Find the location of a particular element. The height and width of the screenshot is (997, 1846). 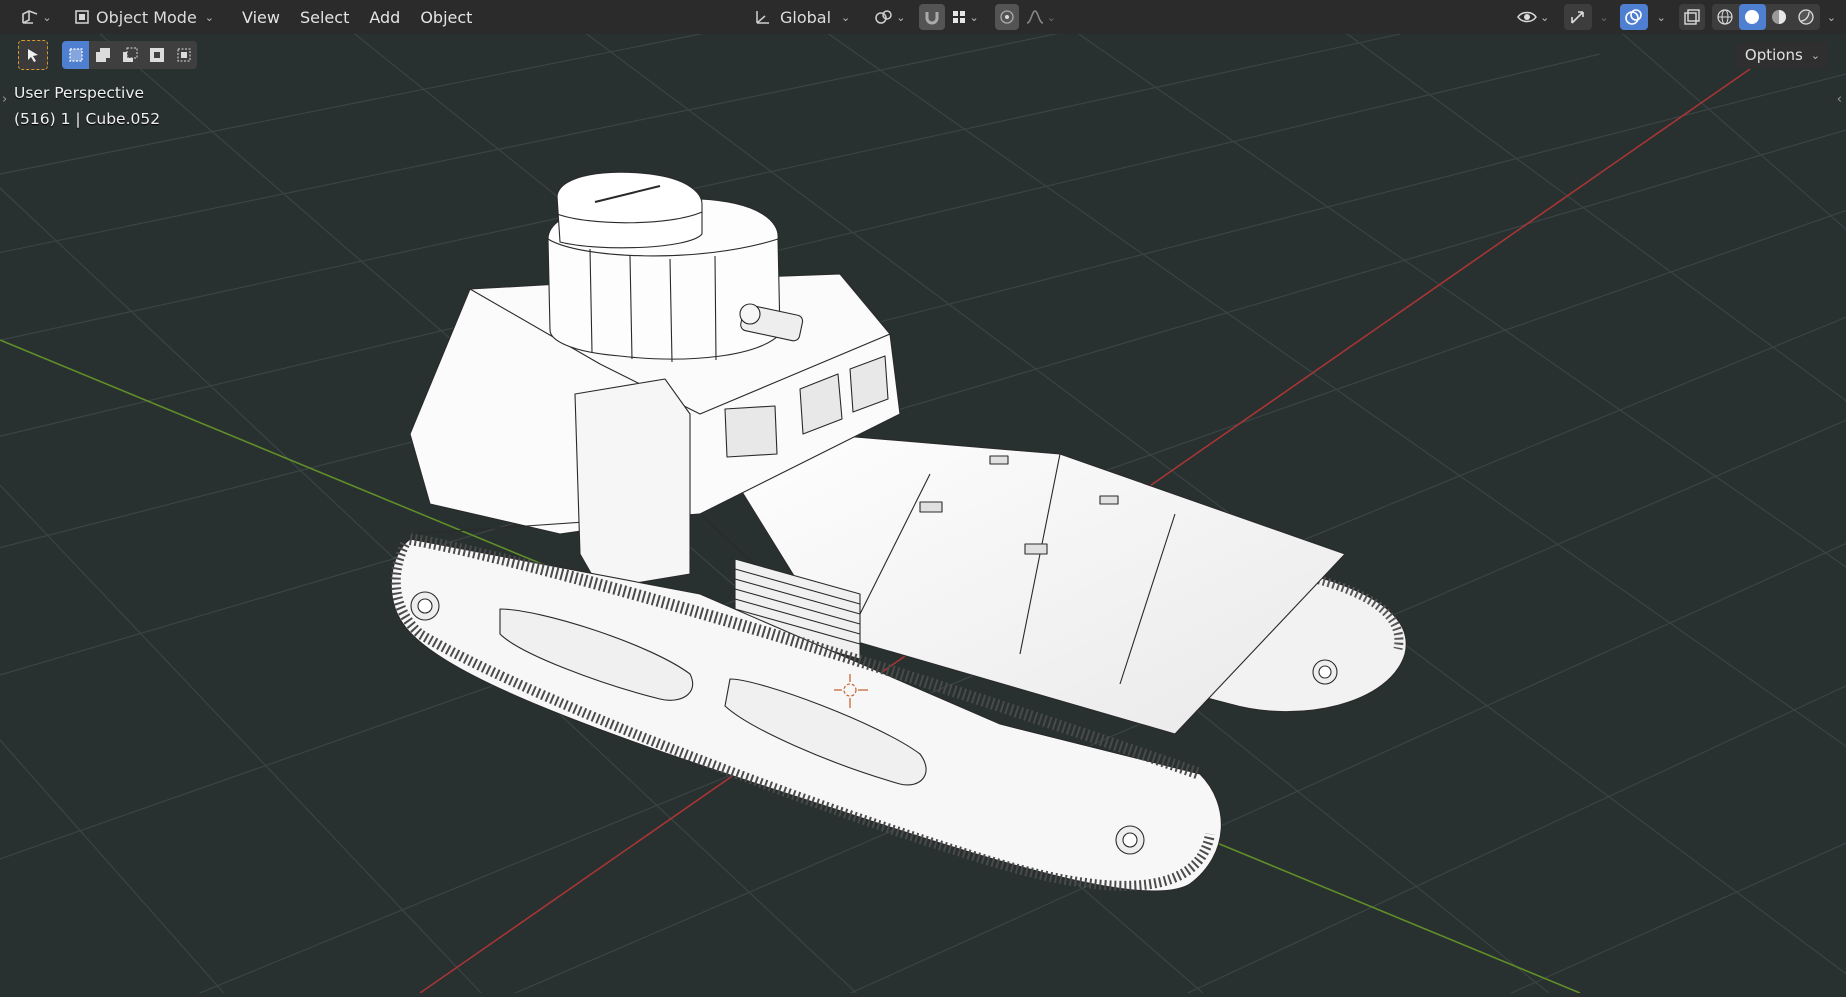

shading-material-preview is located at coordinates (1779, 17).